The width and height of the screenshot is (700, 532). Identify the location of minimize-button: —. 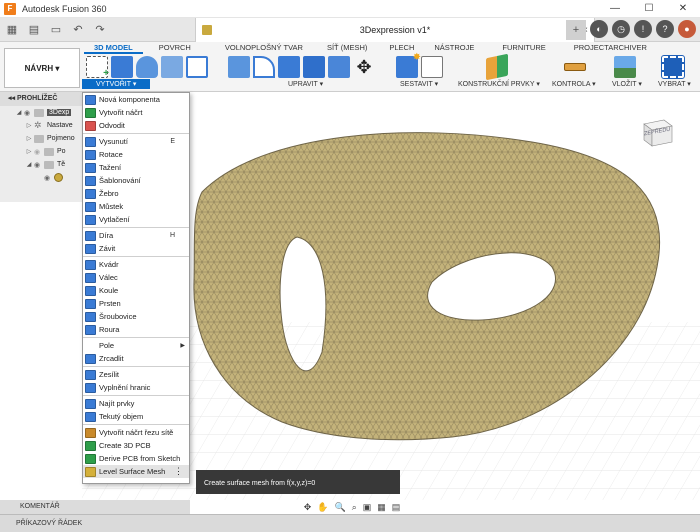
(615, 9).